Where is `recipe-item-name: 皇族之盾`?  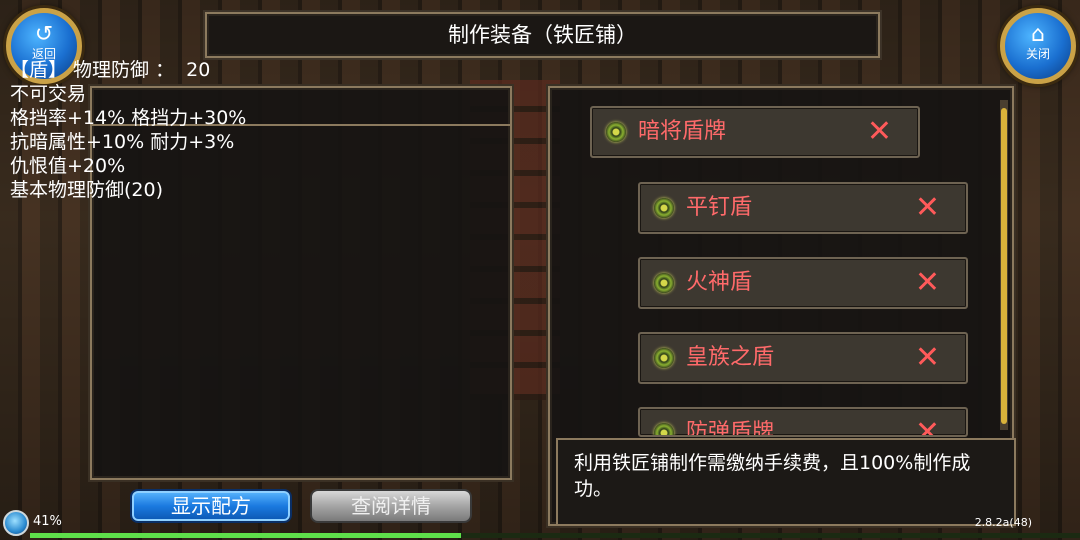 recipe-item-name: 皇族之盾 is located at coordinates (730, 357).